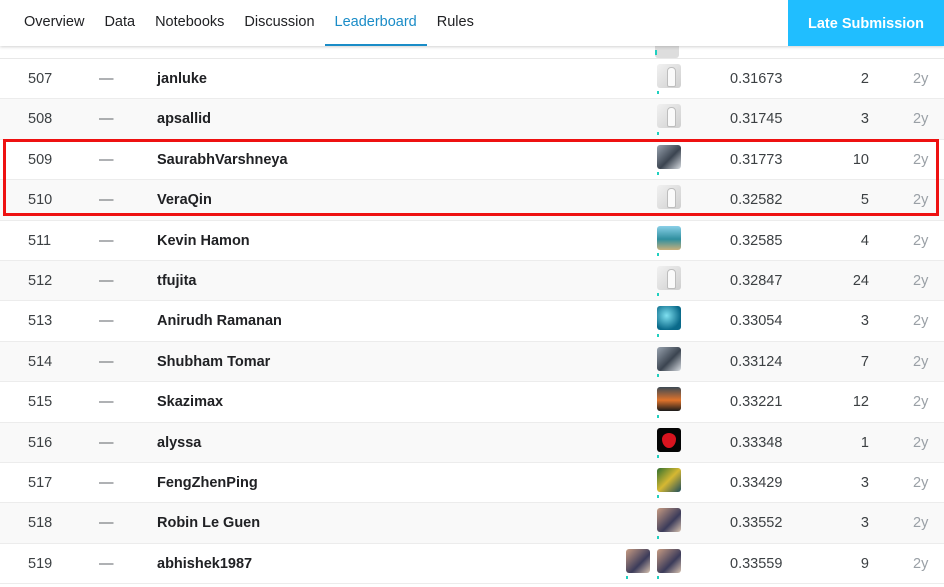  What do you see at coordinates (179, 443) in the screenshot?
I see `team-name-link: alyssa` at bounding box center [179, 443].